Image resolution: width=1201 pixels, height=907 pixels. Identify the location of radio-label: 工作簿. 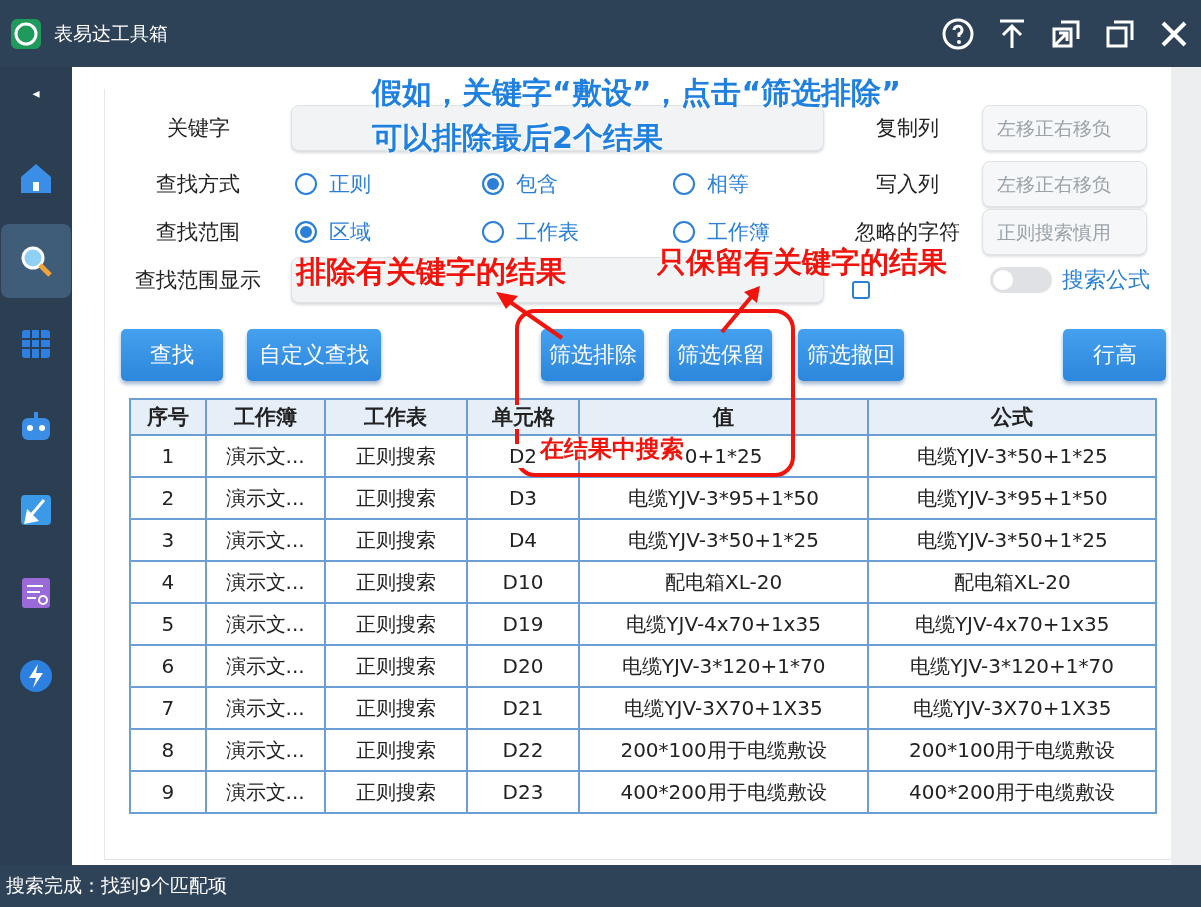
(738, 232).